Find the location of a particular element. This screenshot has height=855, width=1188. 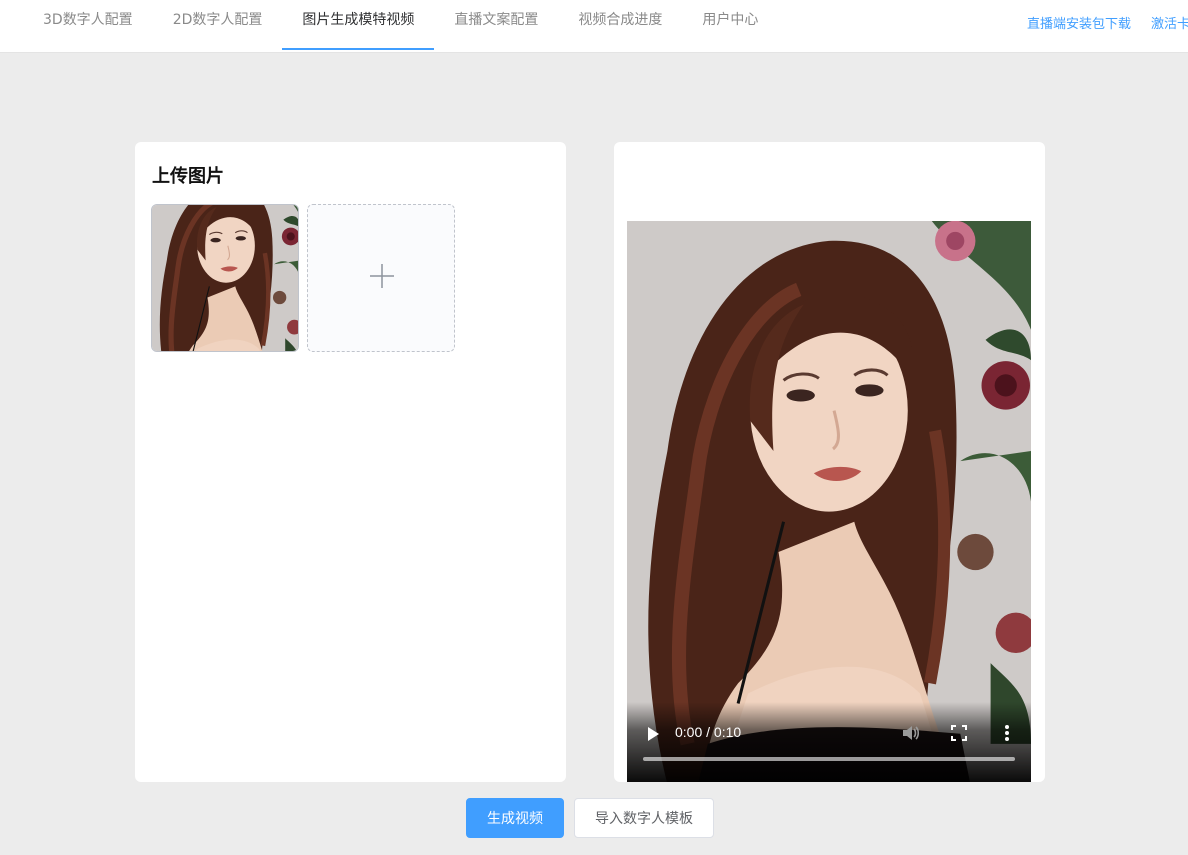

uploaded-image-thumbnail is located at coordinates (225, 278).